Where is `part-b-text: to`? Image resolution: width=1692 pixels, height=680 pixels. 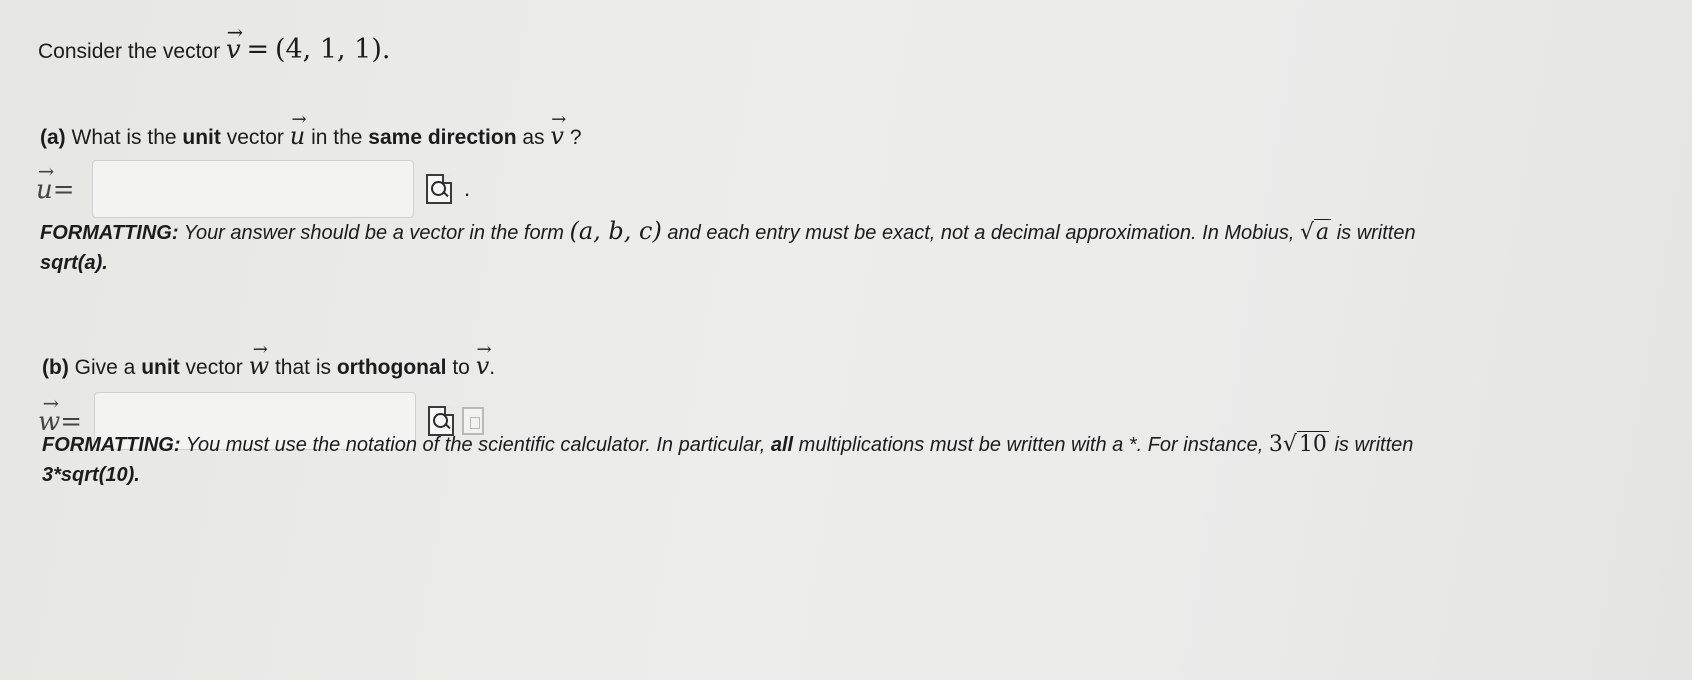
part-b-text: to is located at coordinates (461, 367).